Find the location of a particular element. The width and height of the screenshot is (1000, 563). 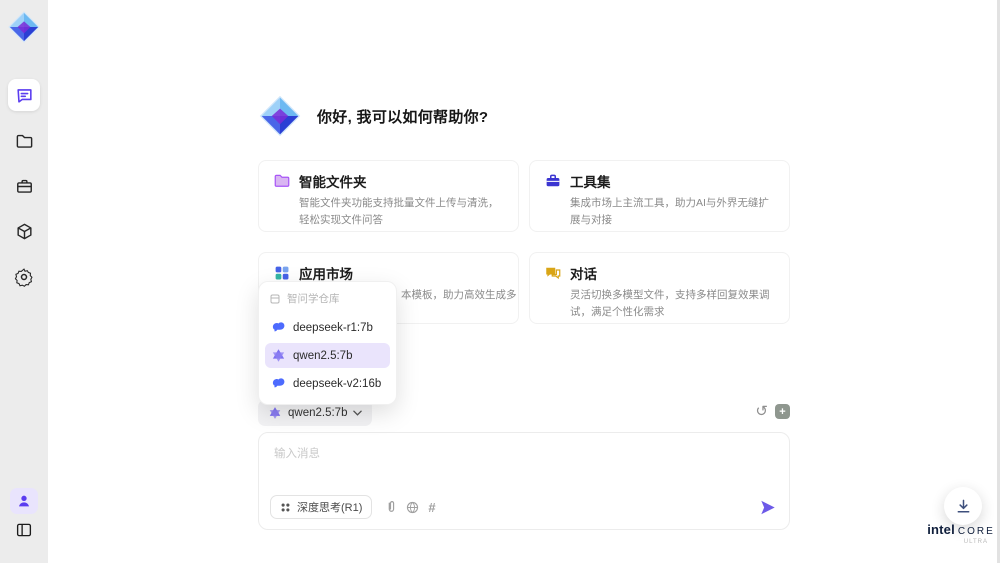

card-title: 工具集 is located at coordinates (590, 182).